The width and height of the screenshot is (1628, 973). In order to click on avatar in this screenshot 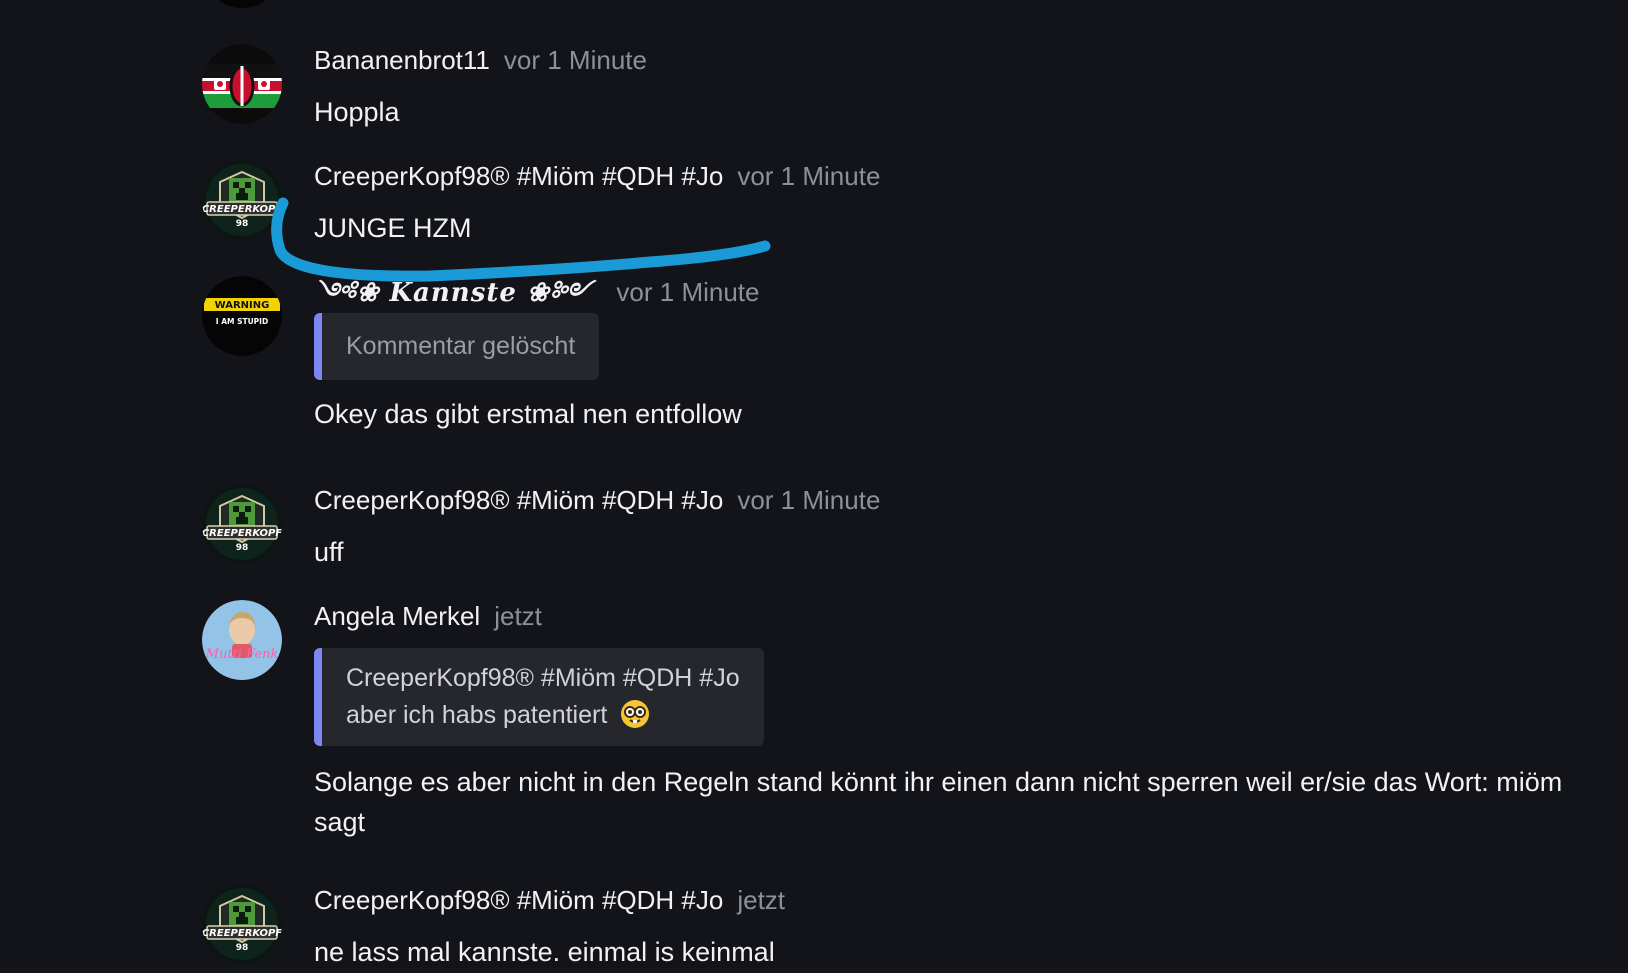, I will do `click(242, 84)`.